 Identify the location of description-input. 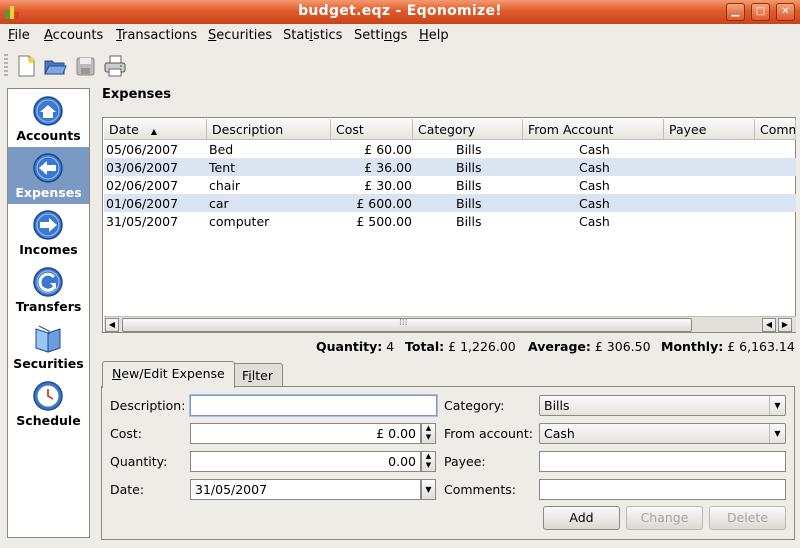
(313, 405).